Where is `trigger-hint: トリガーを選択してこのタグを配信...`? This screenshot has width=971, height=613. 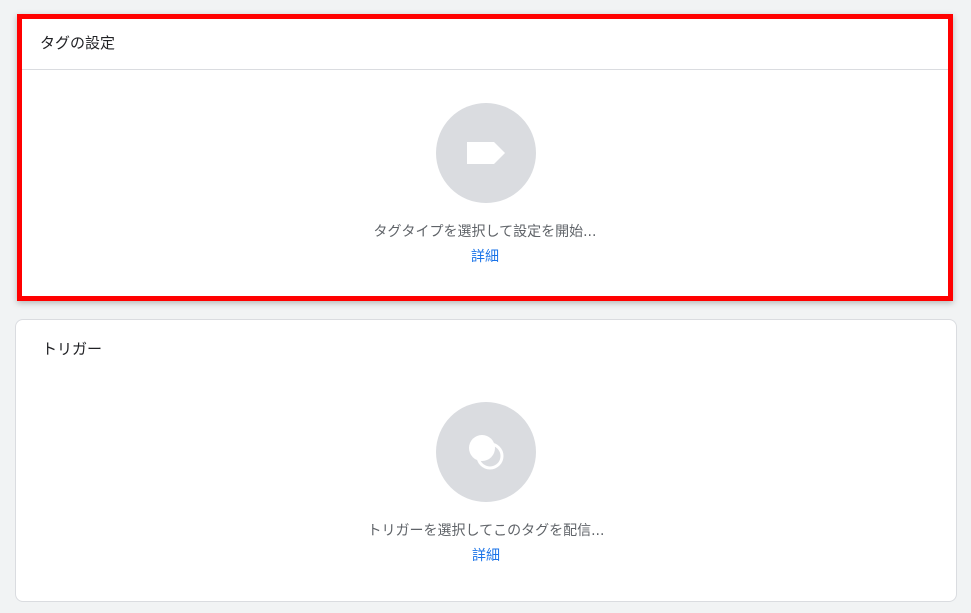 trigger-hint: トリガーを選択してこのタグを配信... is located at coordinates (486, 531).